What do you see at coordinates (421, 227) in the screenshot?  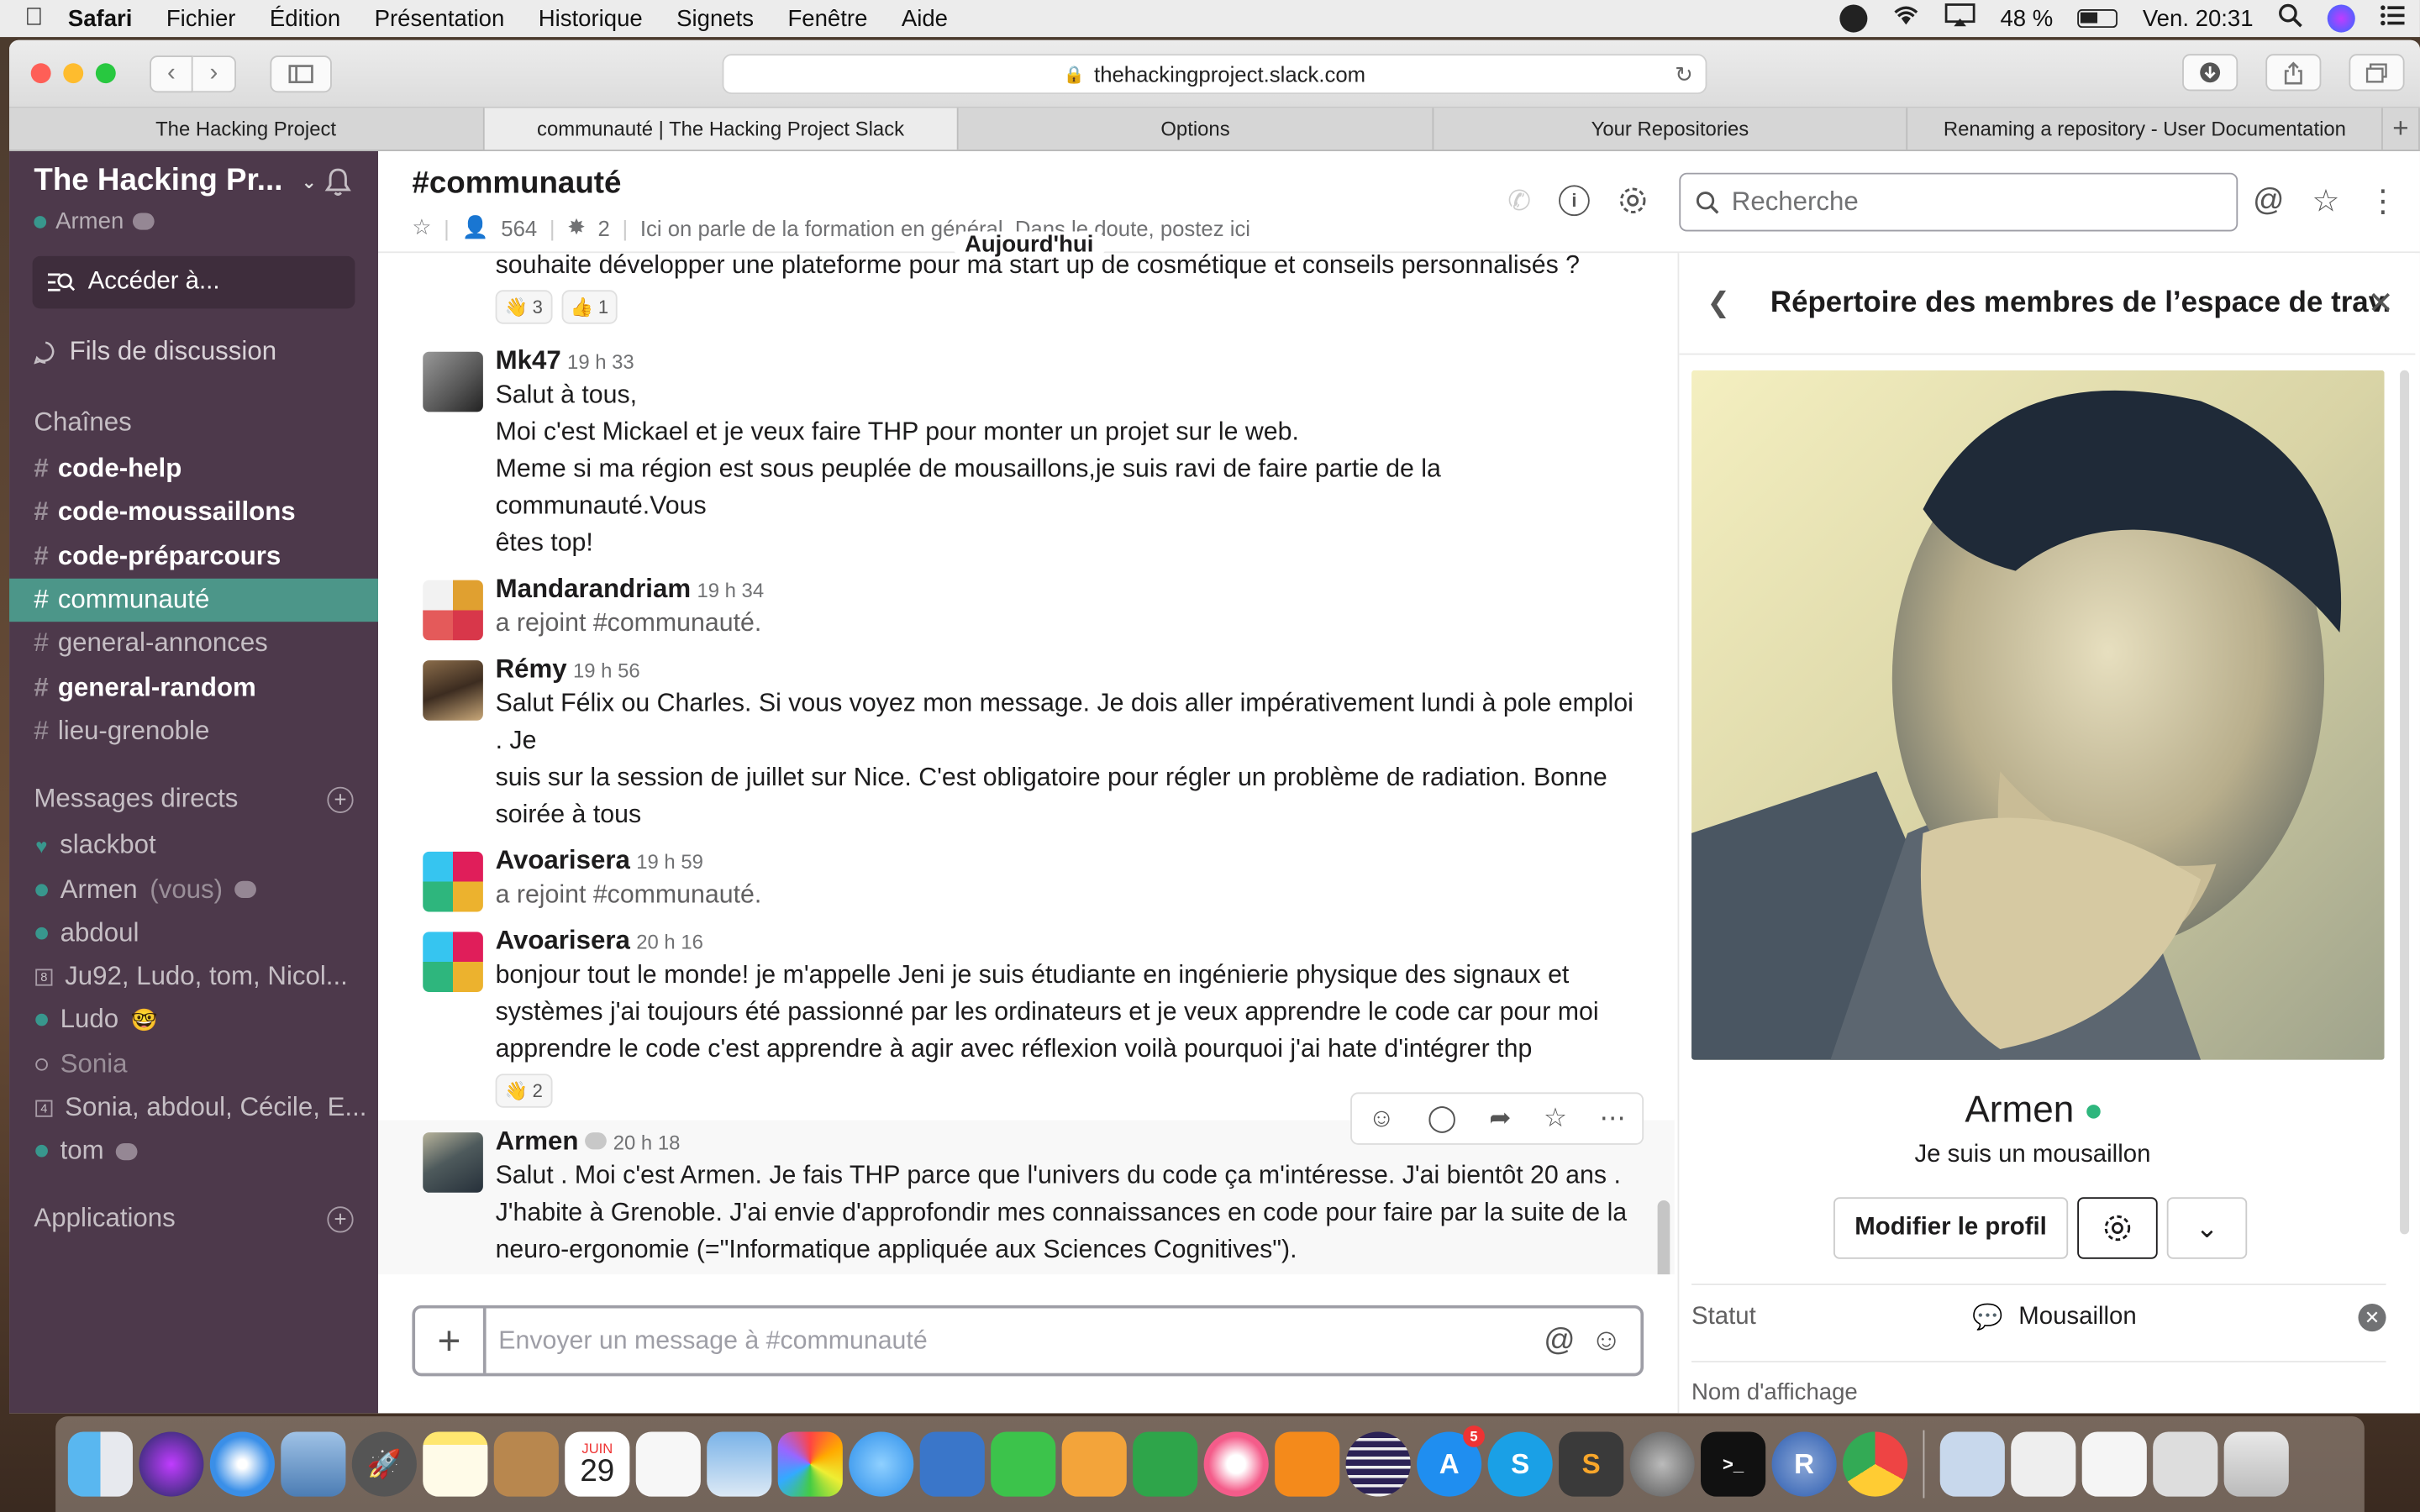 I see `star-icon: ☆` at bounding box center [421, 227].